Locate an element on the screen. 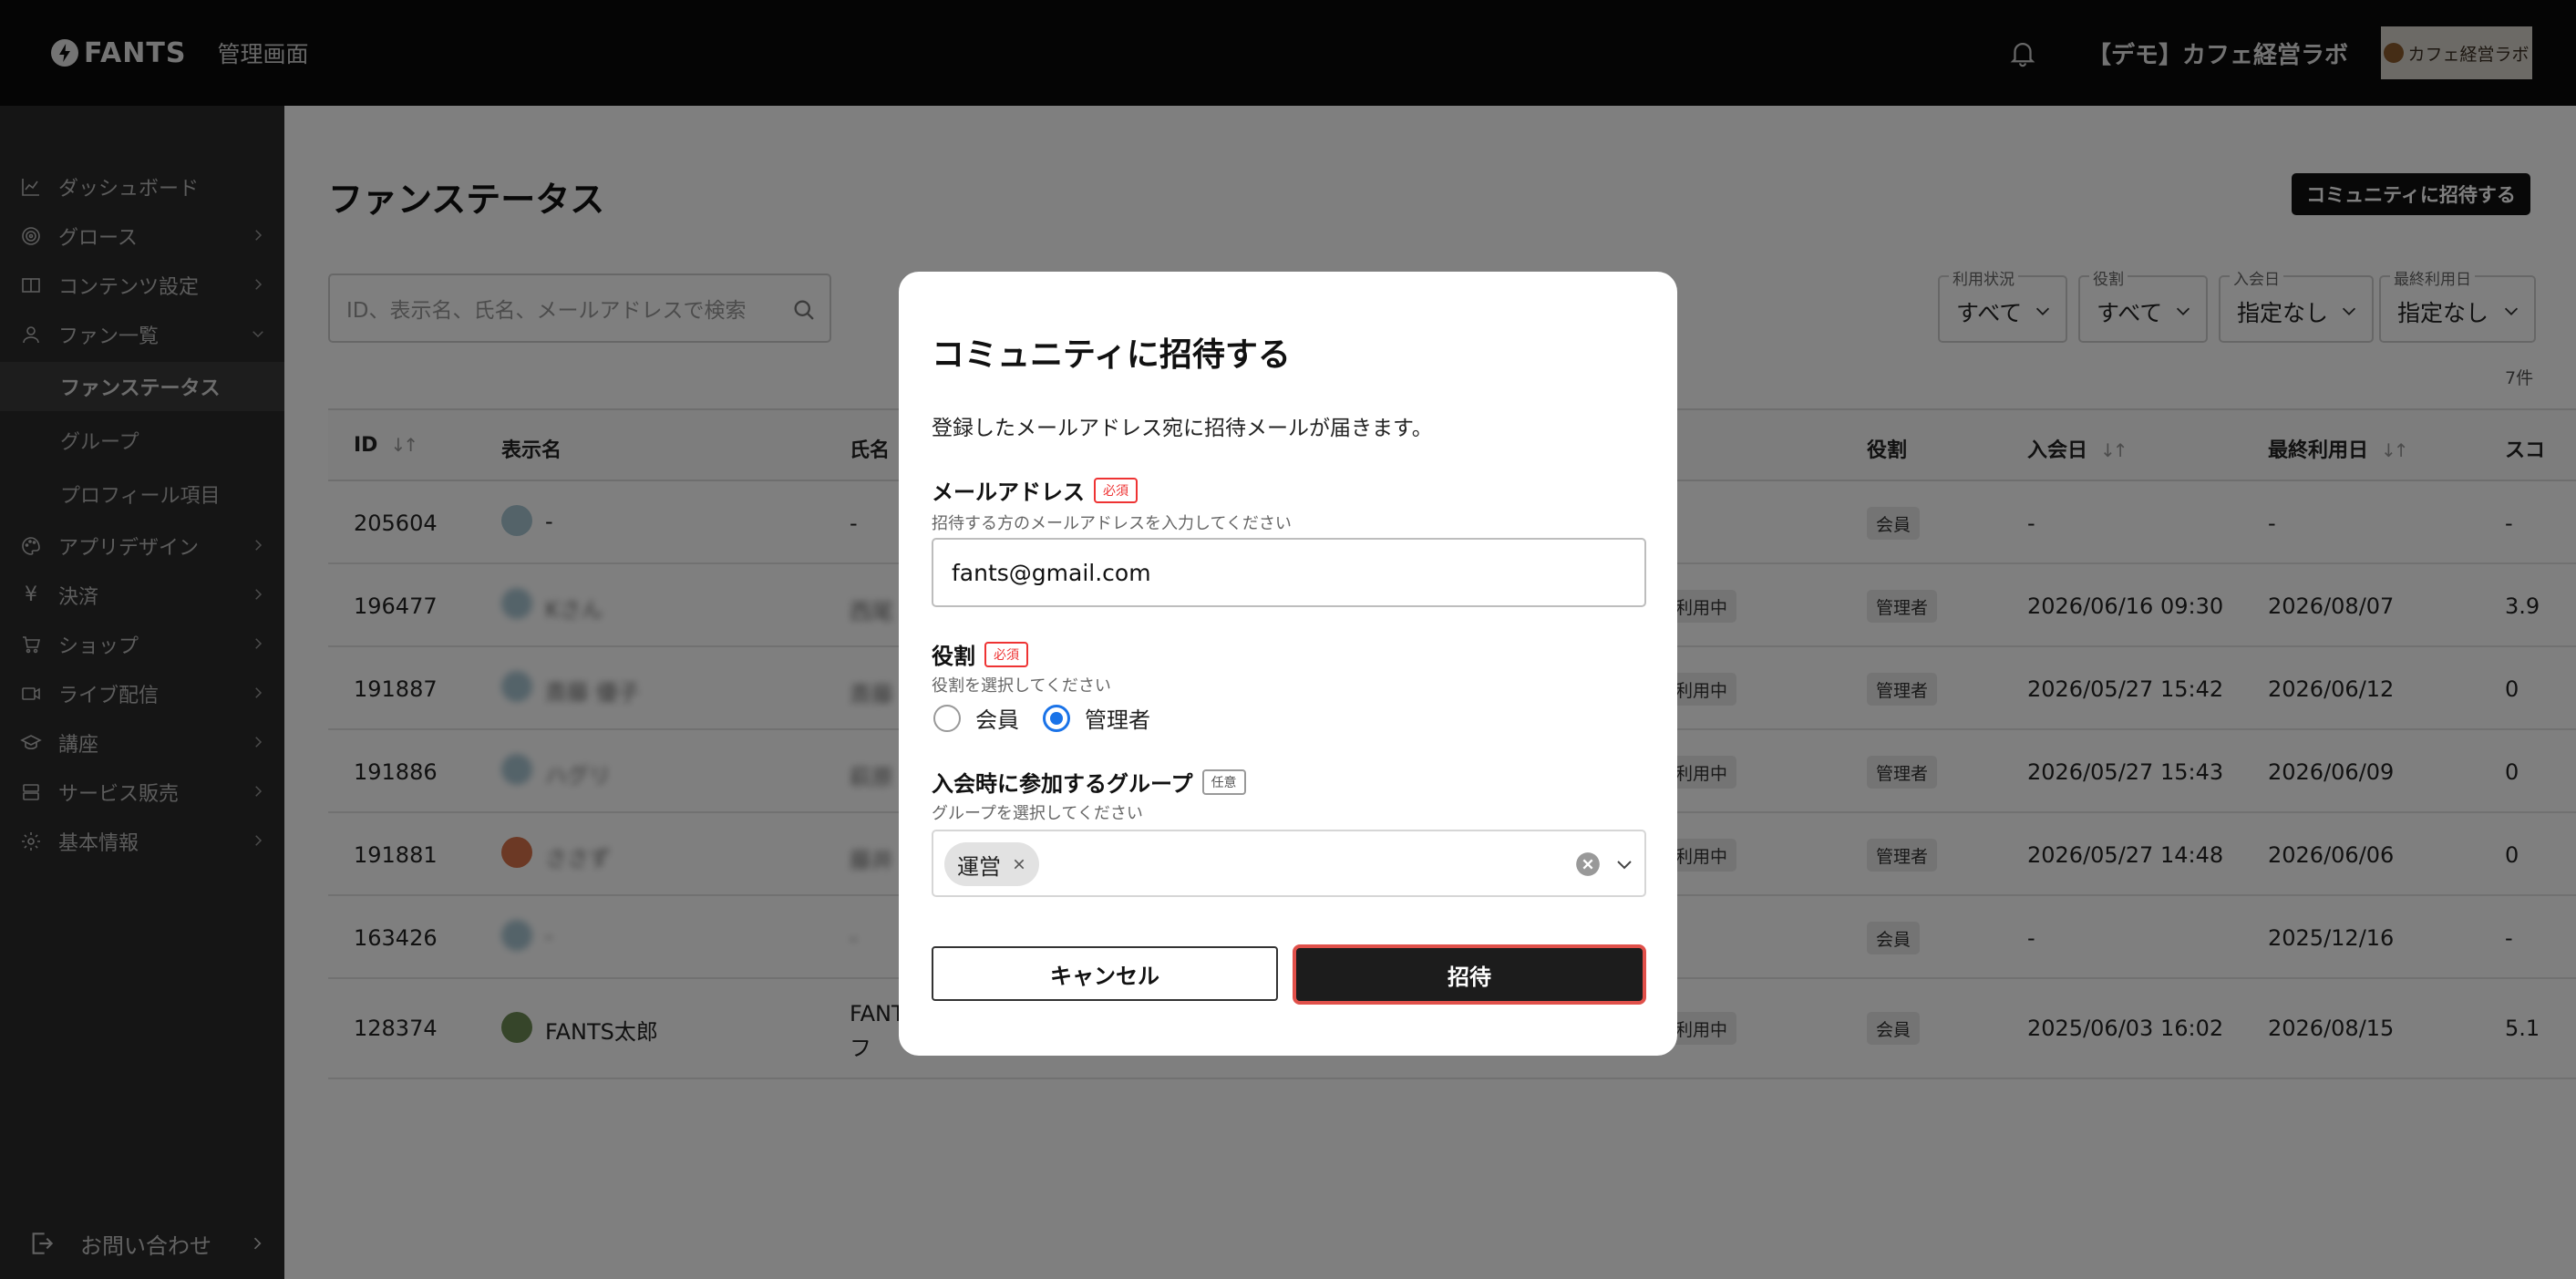 The width and height of the screenshot is (2576, 1279). group-label: 入会時に参加するグループ 任意 is located at coordinates (1089, 782).